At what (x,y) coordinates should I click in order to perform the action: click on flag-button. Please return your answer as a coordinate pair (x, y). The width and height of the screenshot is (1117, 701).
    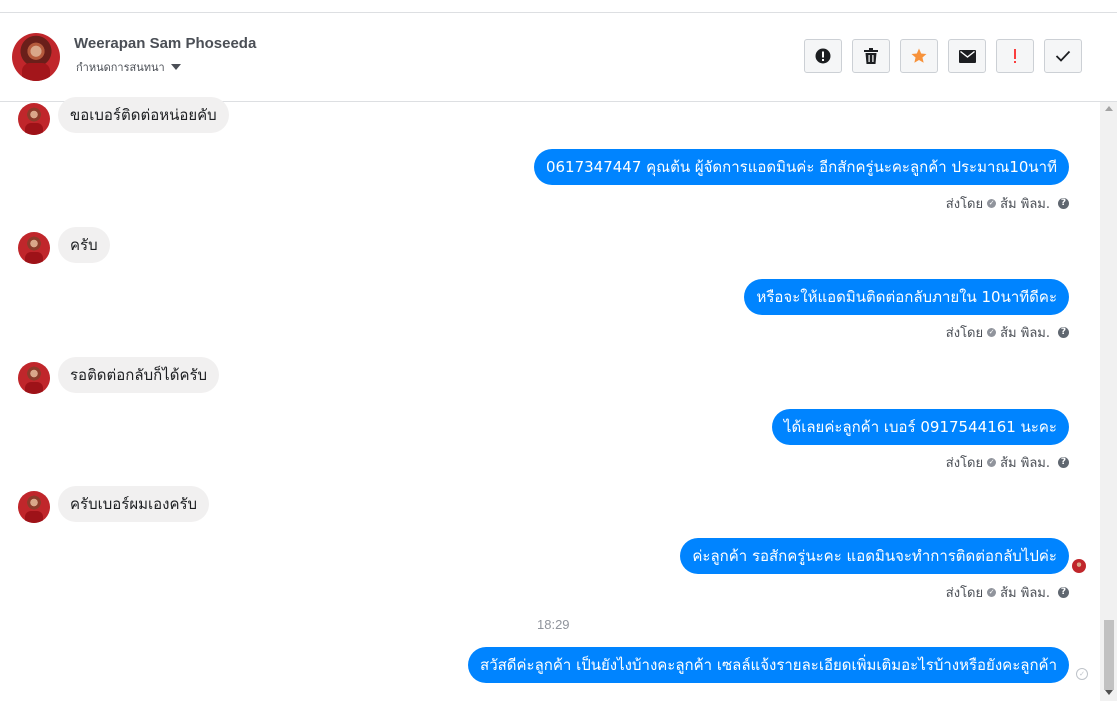
    Looking at the image, I should click on (1015, 56).